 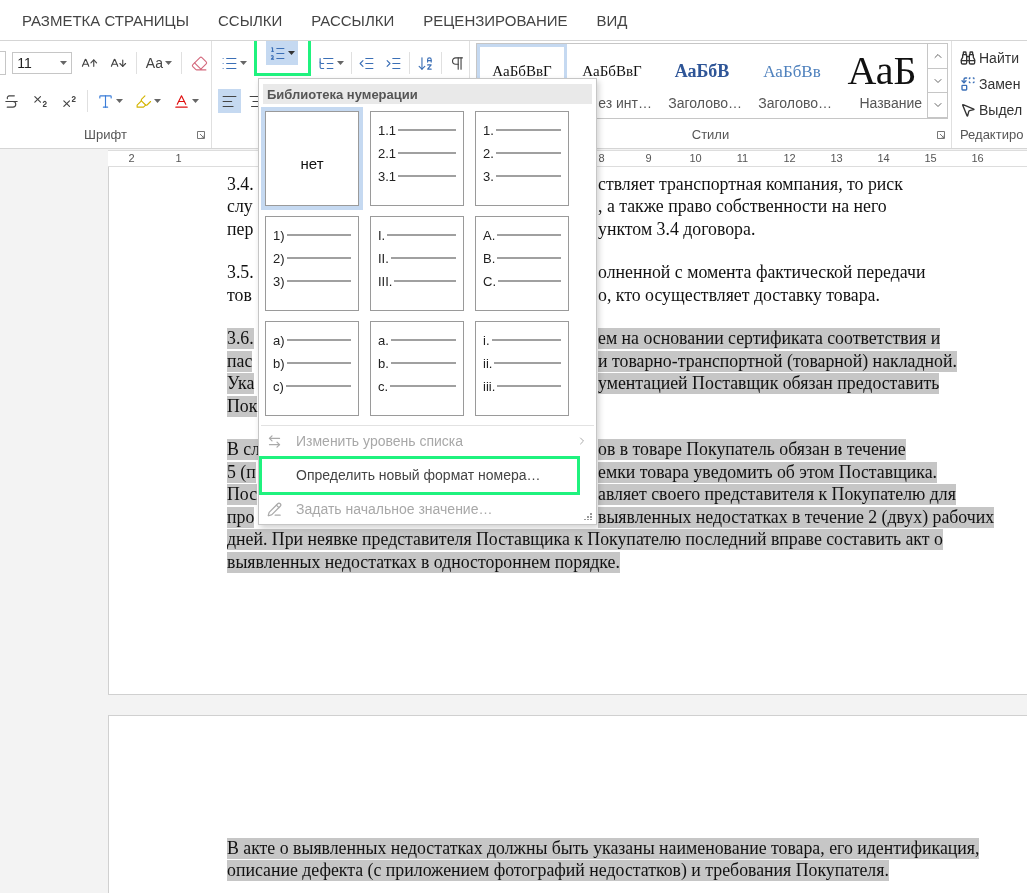 I want to click on document-text: Пос, so click(x=242, y=495).